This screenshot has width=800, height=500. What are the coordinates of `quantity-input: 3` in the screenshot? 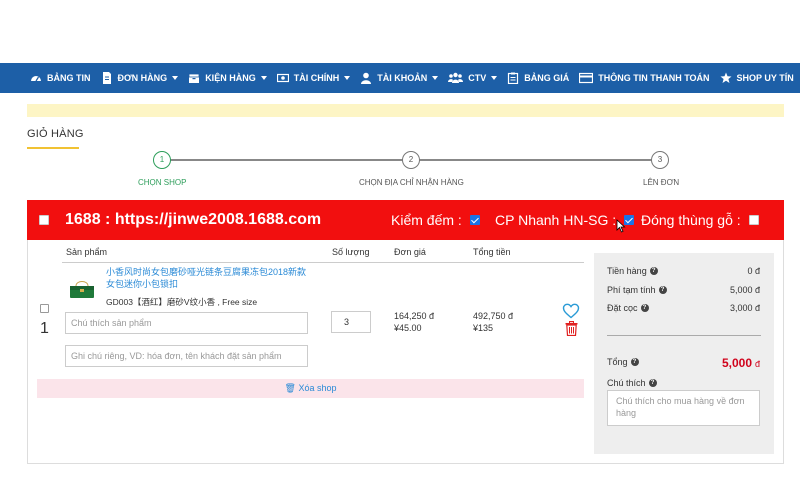 It's located at (351, 322).